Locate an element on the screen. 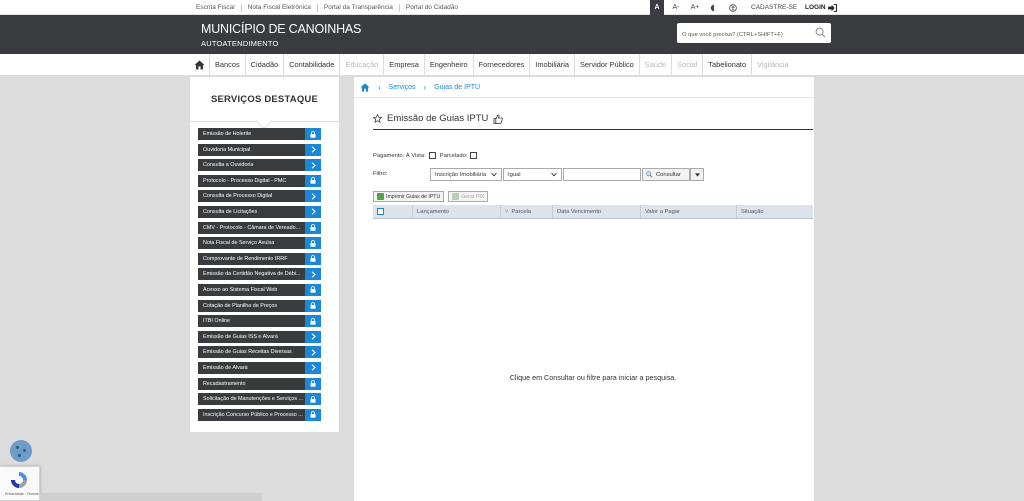 The image size is (1024, 501). font-decrease-button: A- is located at coordinates (676, 7).